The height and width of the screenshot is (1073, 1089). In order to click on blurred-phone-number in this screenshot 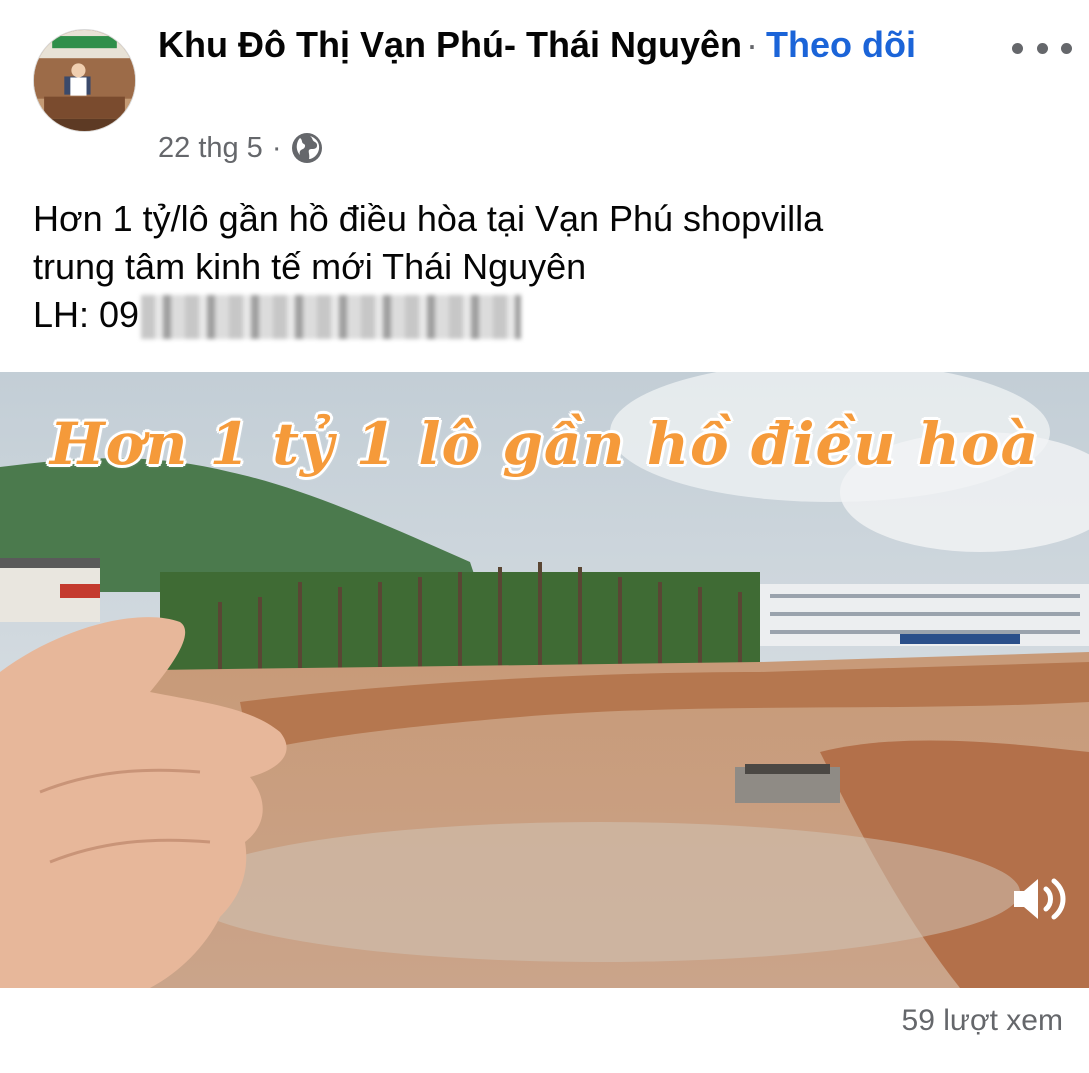, I will do `click(331, 317)`.